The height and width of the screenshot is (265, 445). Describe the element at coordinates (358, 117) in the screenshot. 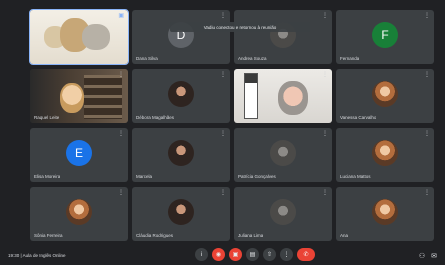

I see `participant-name: Vanessa Carvalho` at that location.